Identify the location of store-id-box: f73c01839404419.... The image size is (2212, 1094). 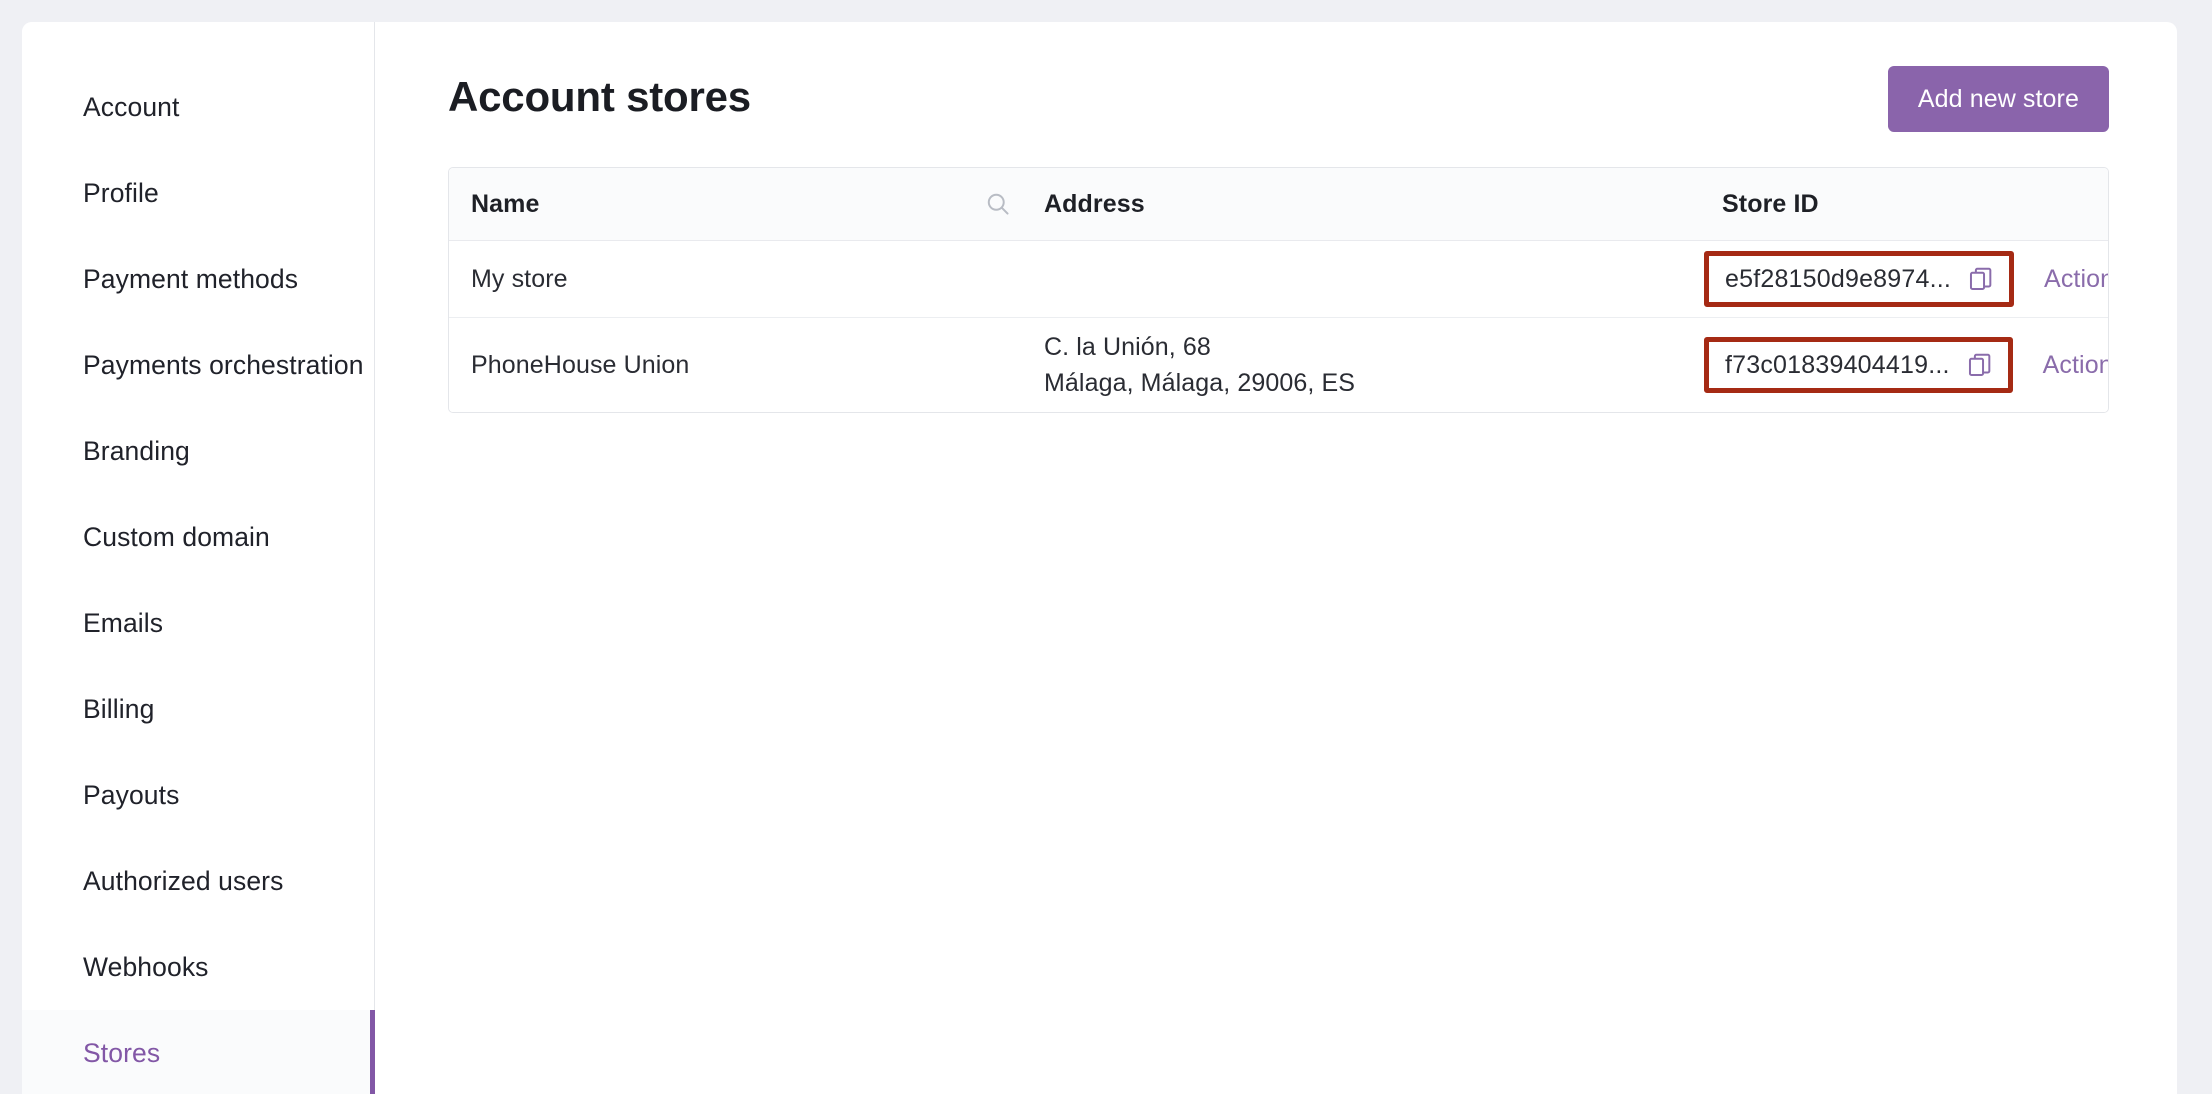
(1858, 365).